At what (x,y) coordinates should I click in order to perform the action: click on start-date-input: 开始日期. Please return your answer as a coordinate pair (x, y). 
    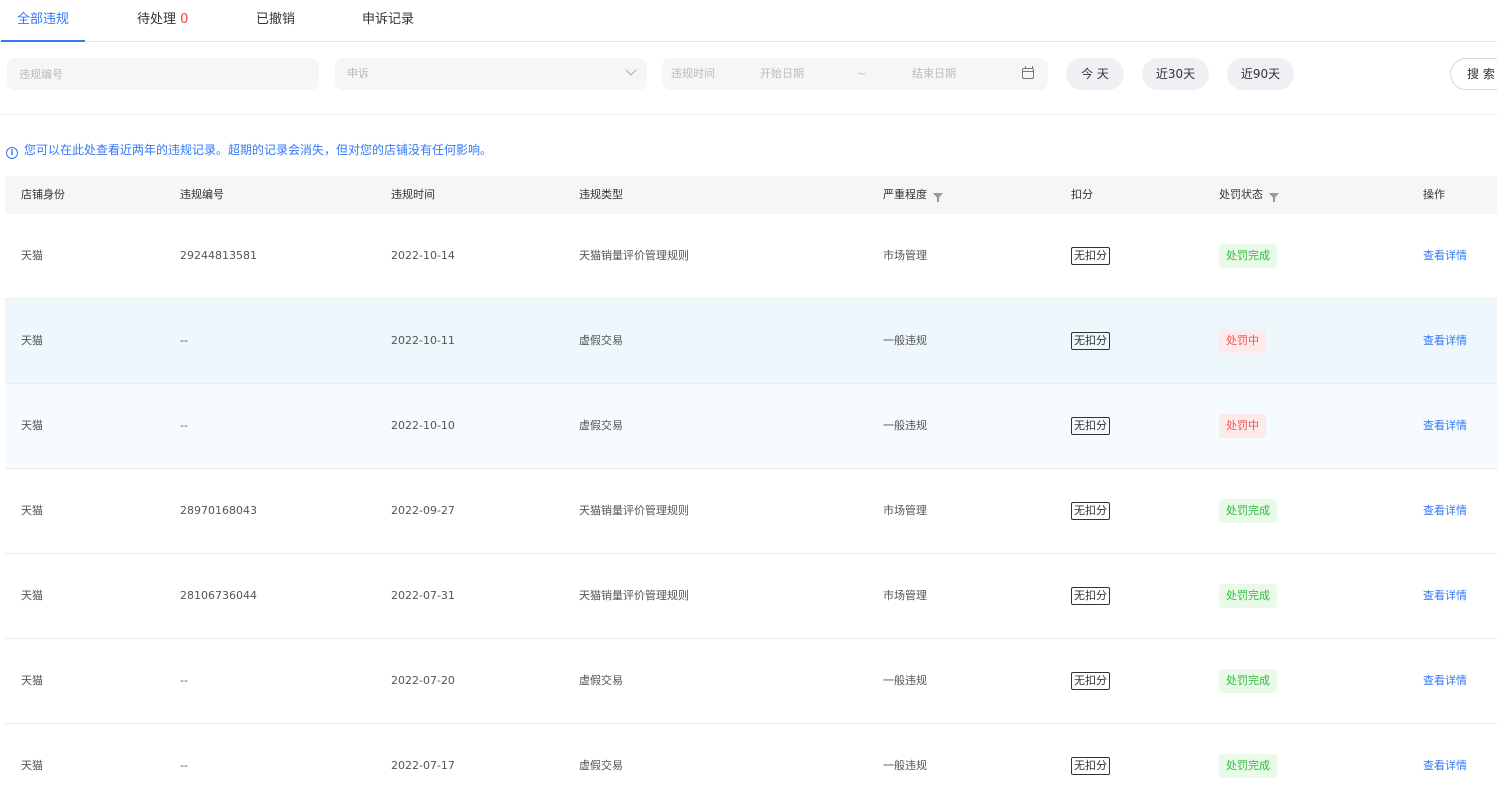
    Looking at the image, I should click on (782, 74).